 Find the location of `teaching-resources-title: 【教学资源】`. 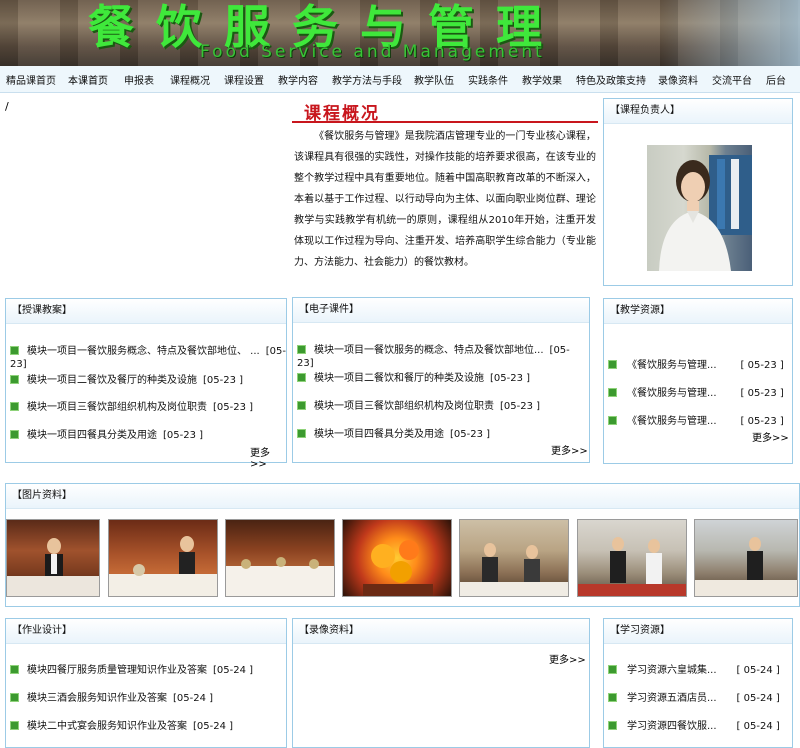

teaching-resources-title: 【教学资源】 is located at coordinates (698, 311).